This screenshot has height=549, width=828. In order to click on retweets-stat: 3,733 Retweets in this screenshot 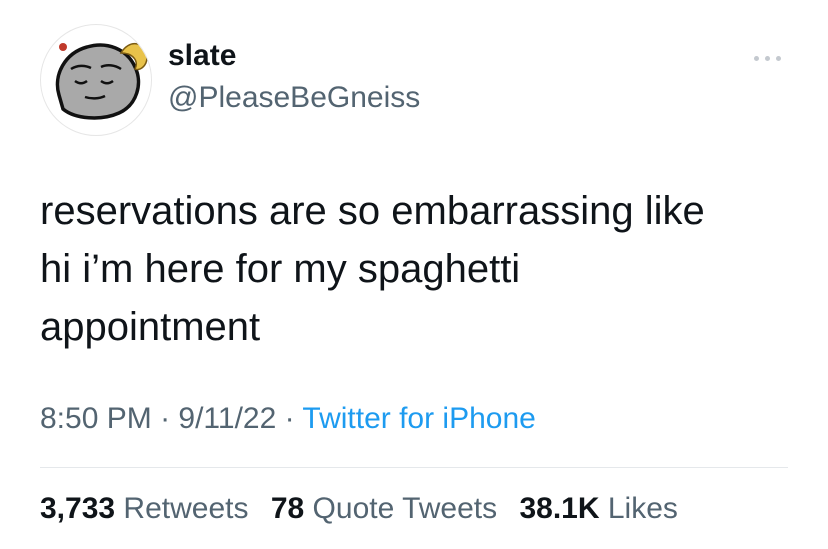, I will do `click(144, 508)`.